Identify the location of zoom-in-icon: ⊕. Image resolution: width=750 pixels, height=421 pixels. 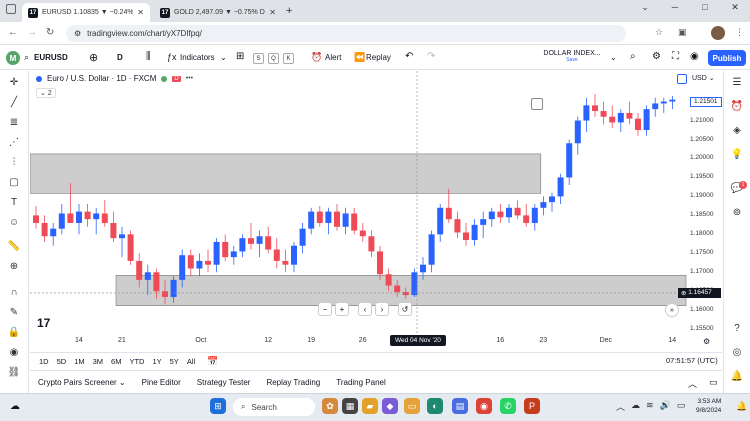
(14, 266).